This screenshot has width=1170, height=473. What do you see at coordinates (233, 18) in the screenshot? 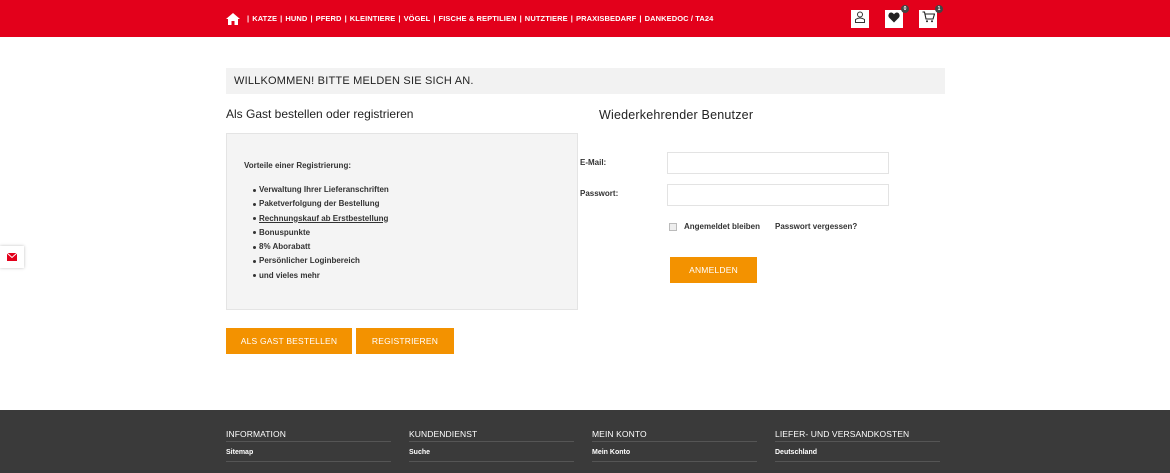
I see `home-icon` at bounding box center [233, 18].